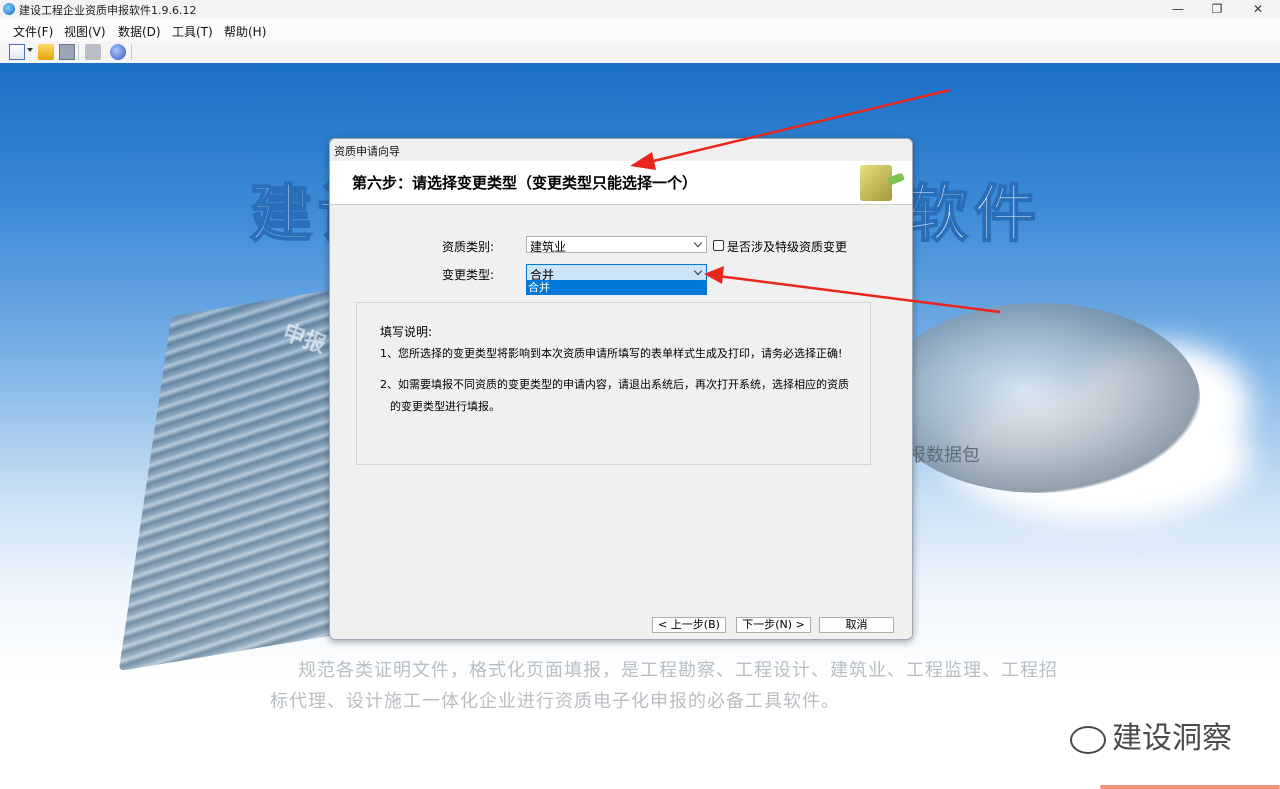 The height and width of the screenshot is (789, 1280). Describe the element at coordinates (852, 290) in the screenshot. I see `annotation-arrow-change-type` at that location.